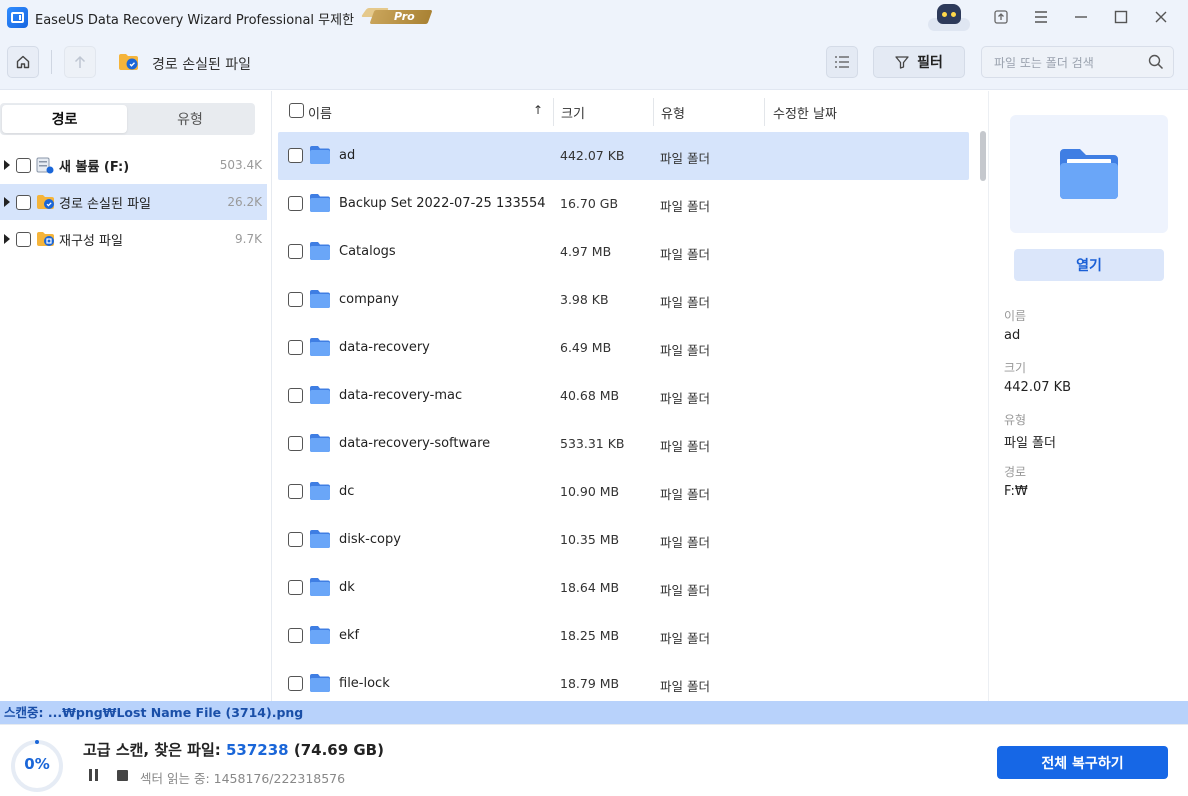  What do you see at coordinates (1081, 17) in the screenshot?
I see `minimize-icon` at bounding box center [1081, 17].